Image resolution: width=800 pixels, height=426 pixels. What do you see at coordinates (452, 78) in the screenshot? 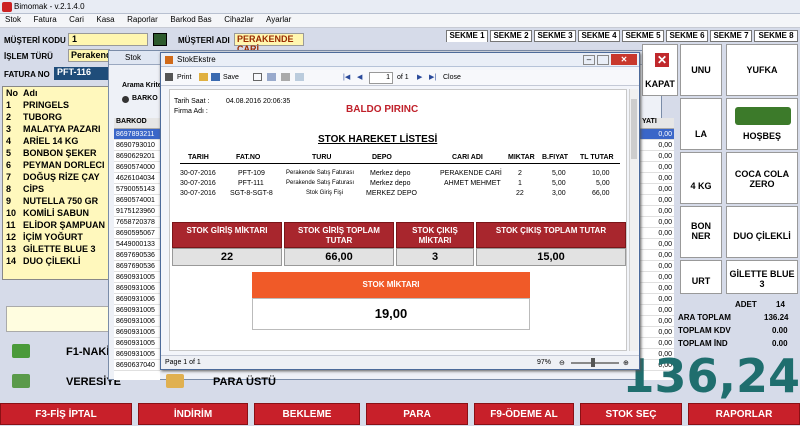
I see `close-report-button: Close` at bounding box center [452, 78].